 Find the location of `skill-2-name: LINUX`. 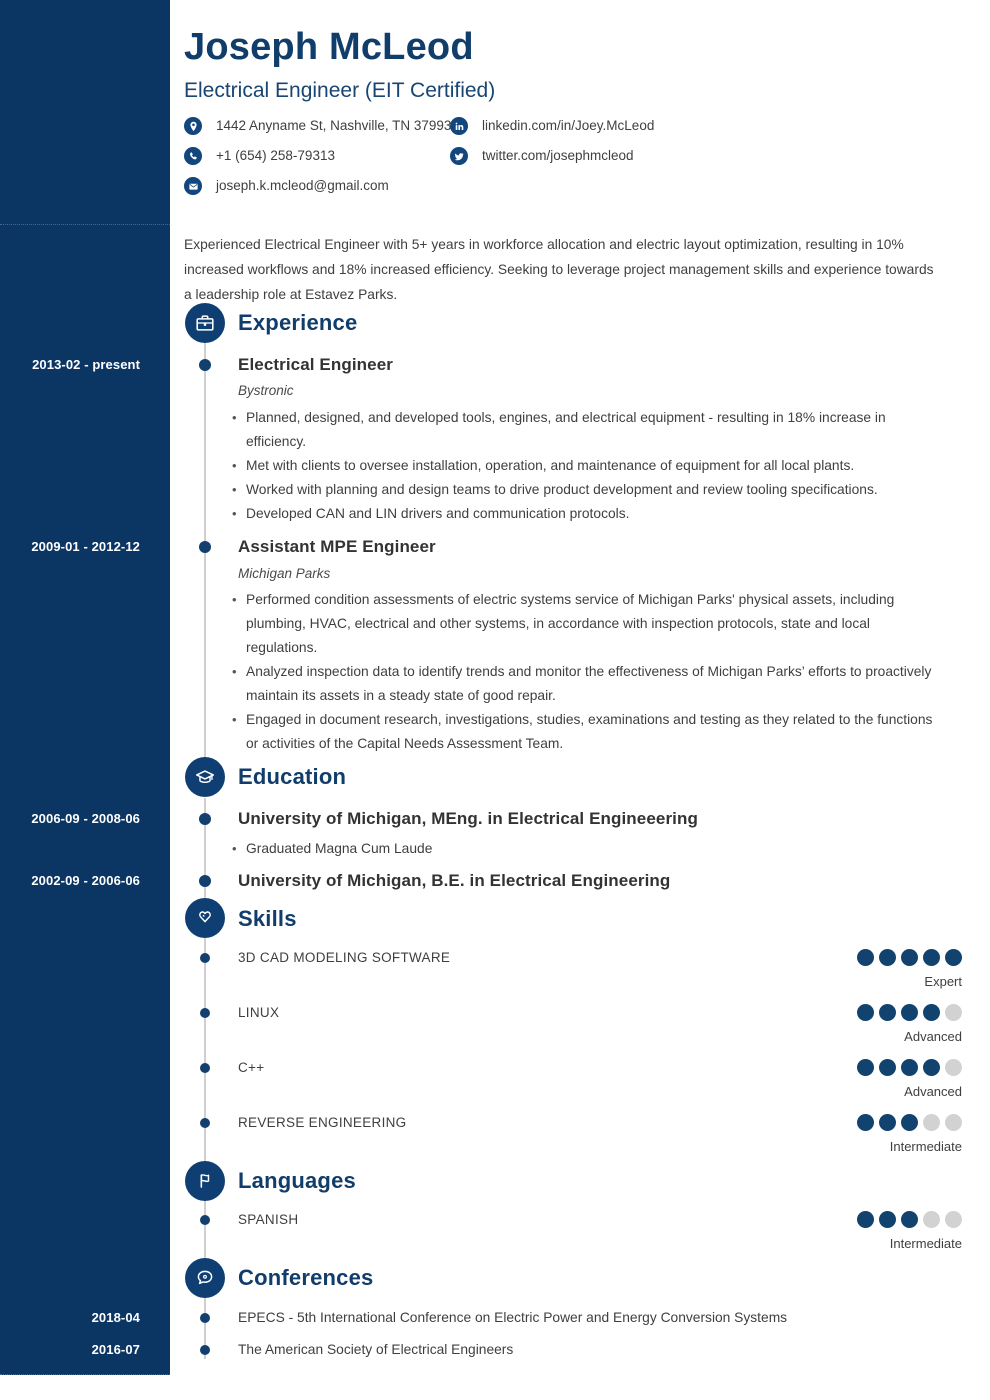

skill-2-name: LINUX is located at coordinates (259, 1012).